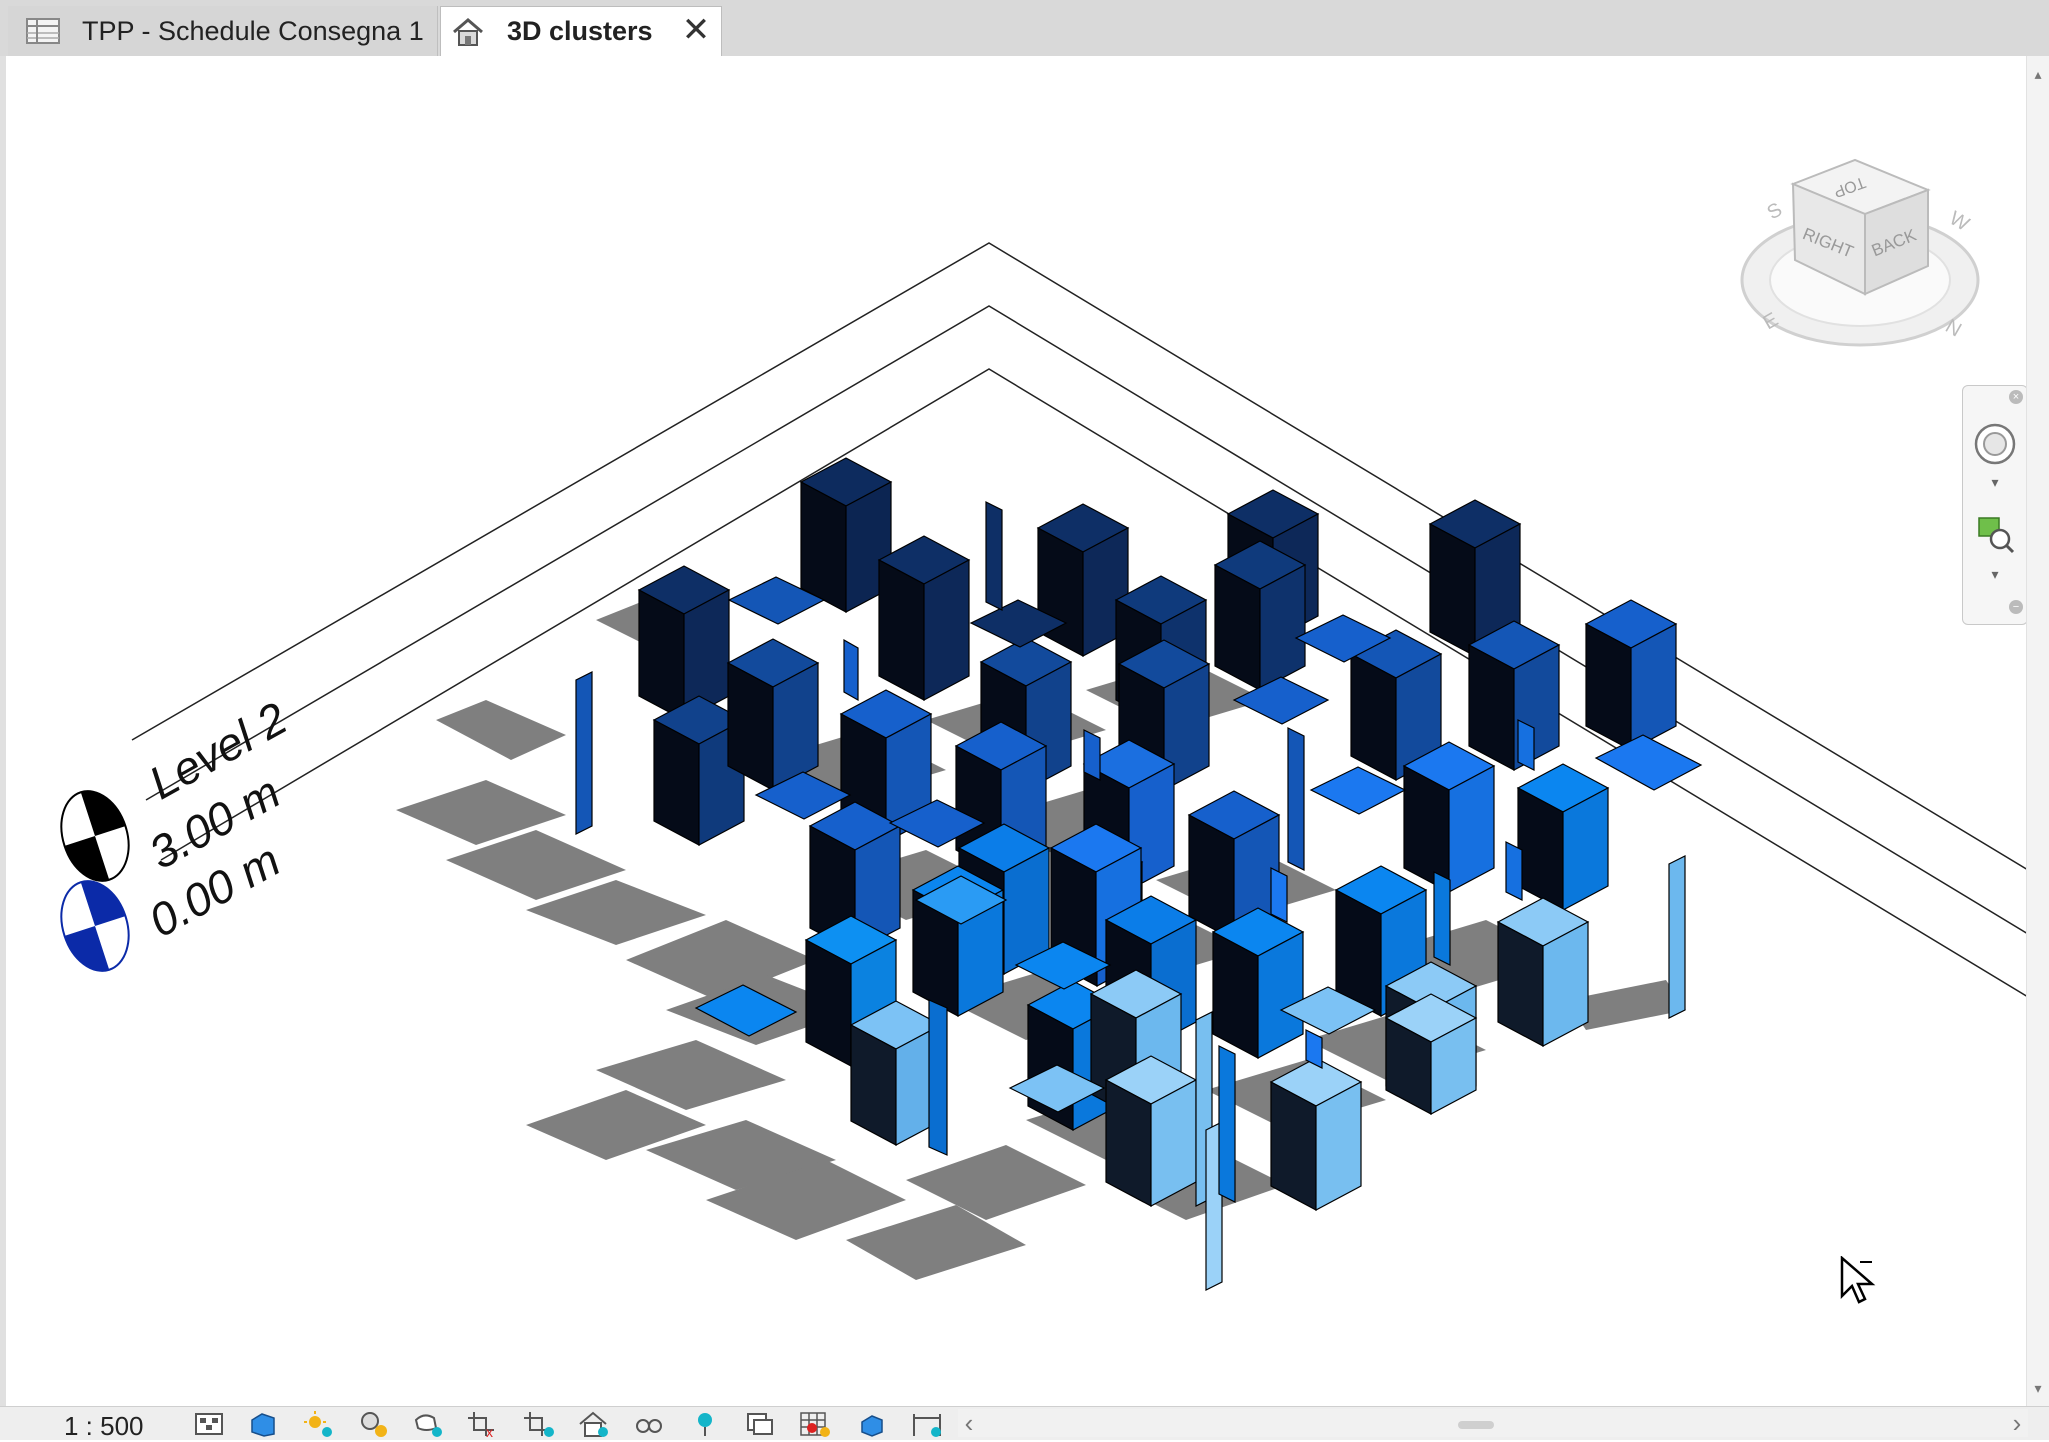 This screenshot has width=2049, height=1442. Describe the element at coordinates (1959, 221) in the screenshot. I see `compass-w-label: W` at that location.